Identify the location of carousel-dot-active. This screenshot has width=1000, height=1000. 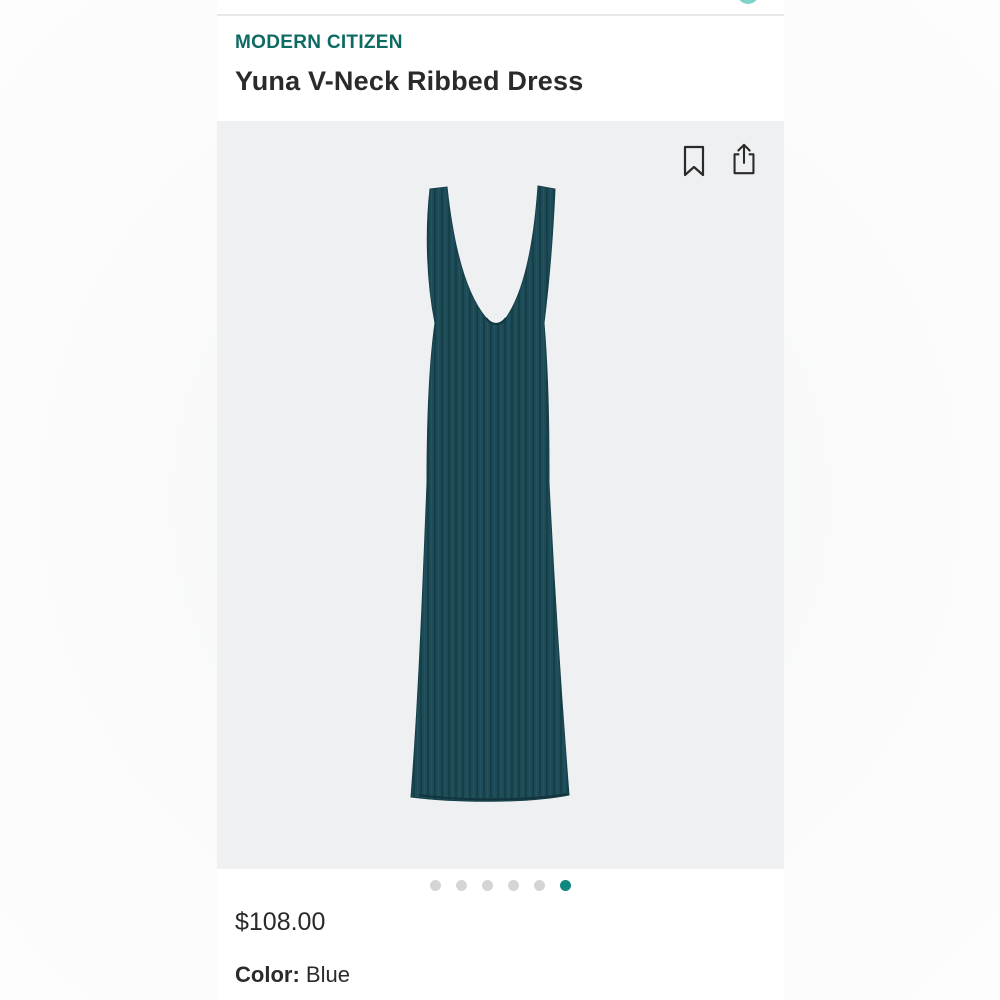
(565, 885).